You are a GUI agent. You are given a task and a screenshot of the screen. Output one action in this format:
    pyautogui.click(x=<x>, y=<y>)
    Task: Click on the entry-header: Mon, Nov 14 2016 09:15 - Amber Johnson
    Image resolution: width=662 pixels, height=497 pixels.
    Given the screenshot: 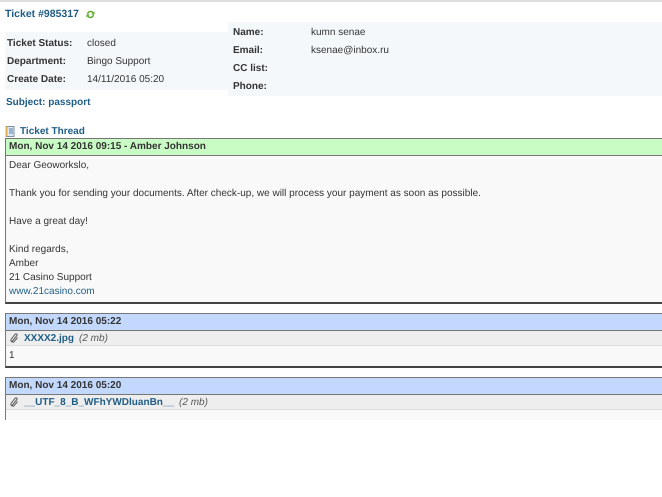 What is the action you would take?
    pyautogui.click(x=334, y=147)
    